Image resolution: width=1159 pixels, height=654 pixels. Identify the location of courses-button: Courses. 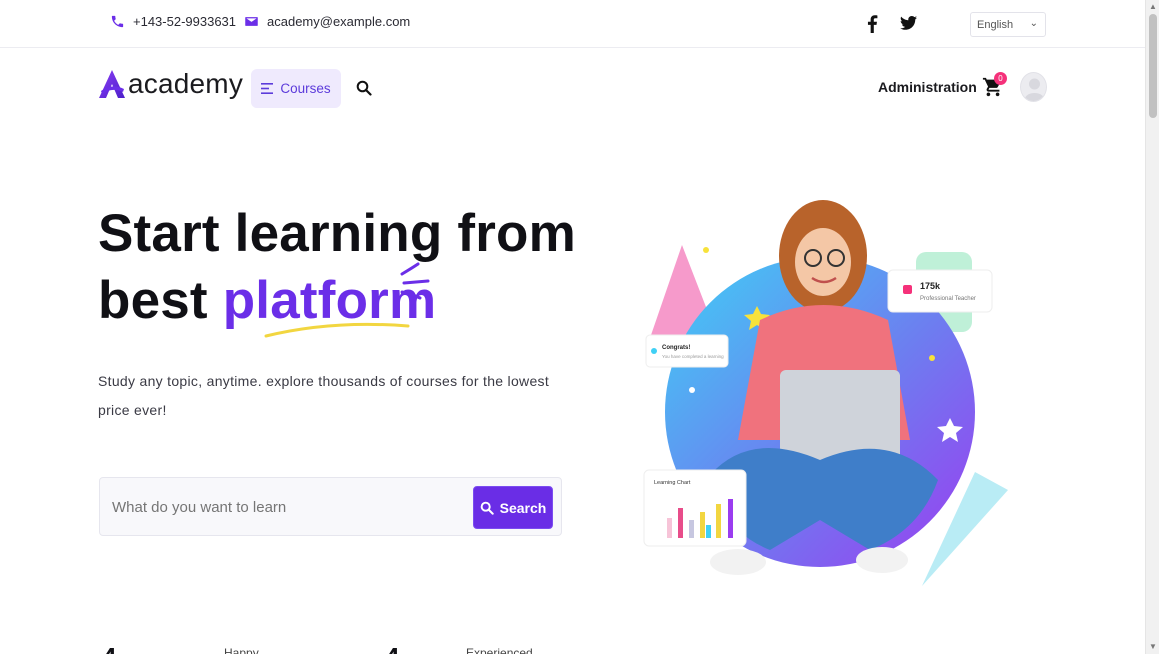
(296, 88).